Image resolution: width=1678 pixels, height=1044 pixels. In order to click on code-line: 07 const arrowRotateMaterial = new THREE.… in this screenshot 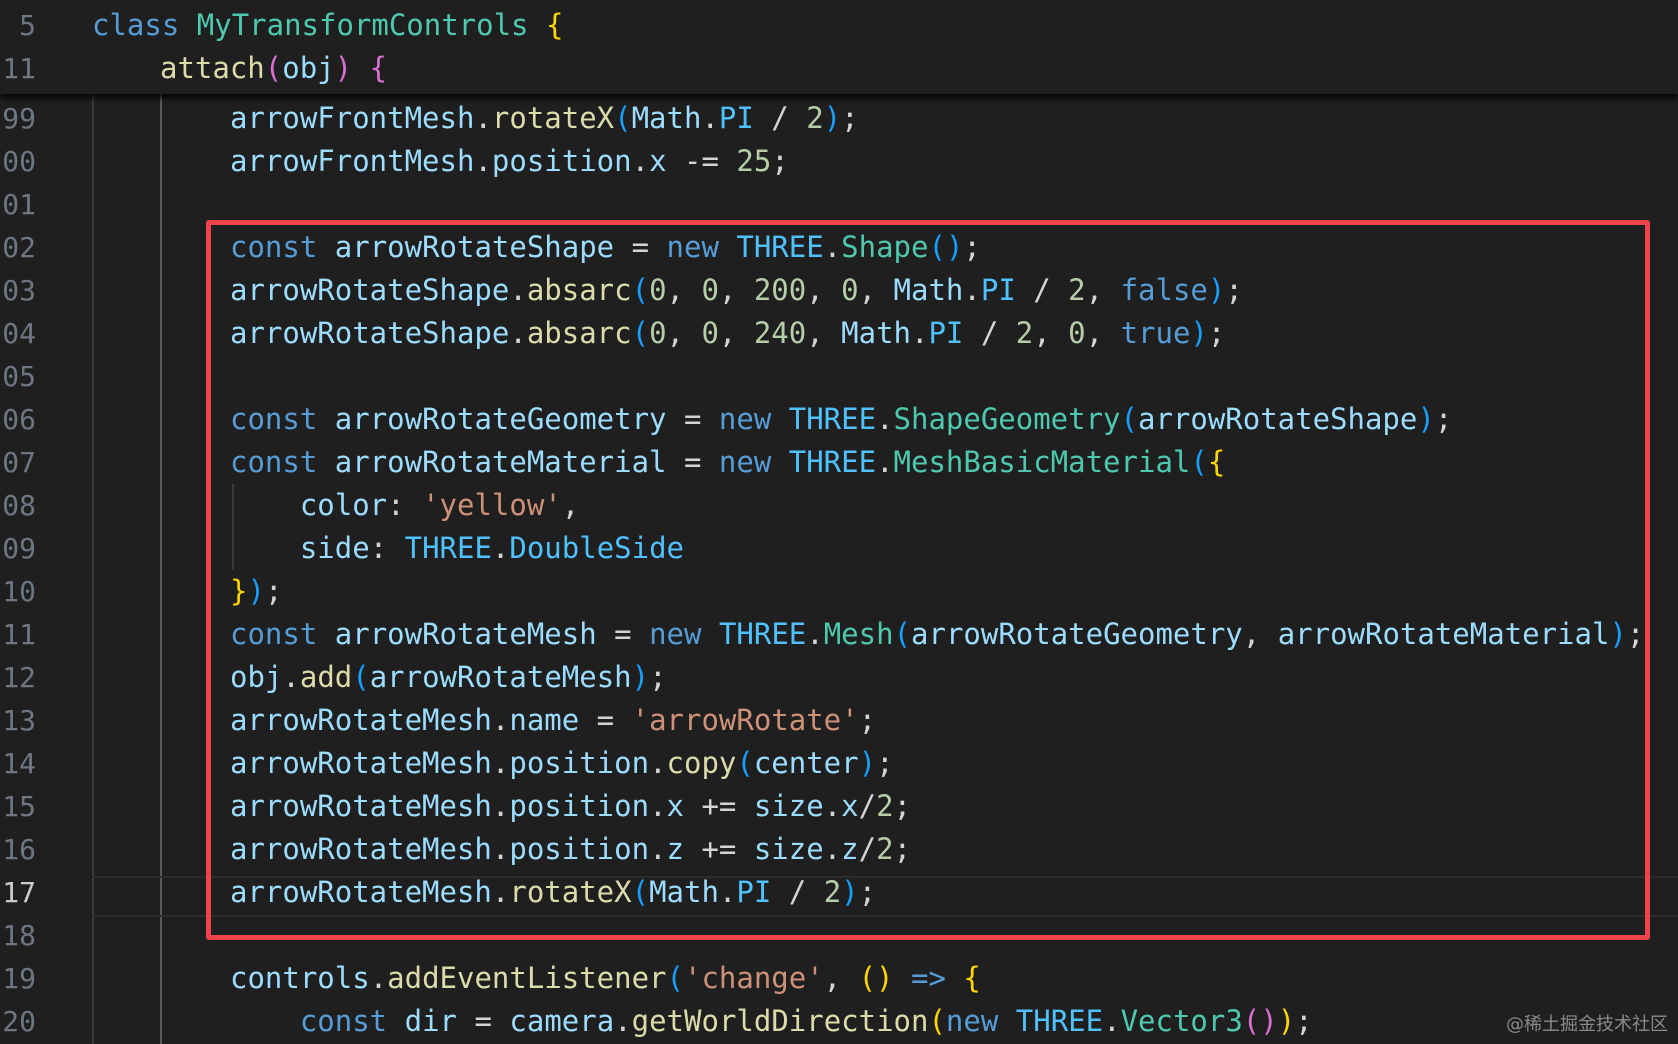, I will do `click(839, 462)`.